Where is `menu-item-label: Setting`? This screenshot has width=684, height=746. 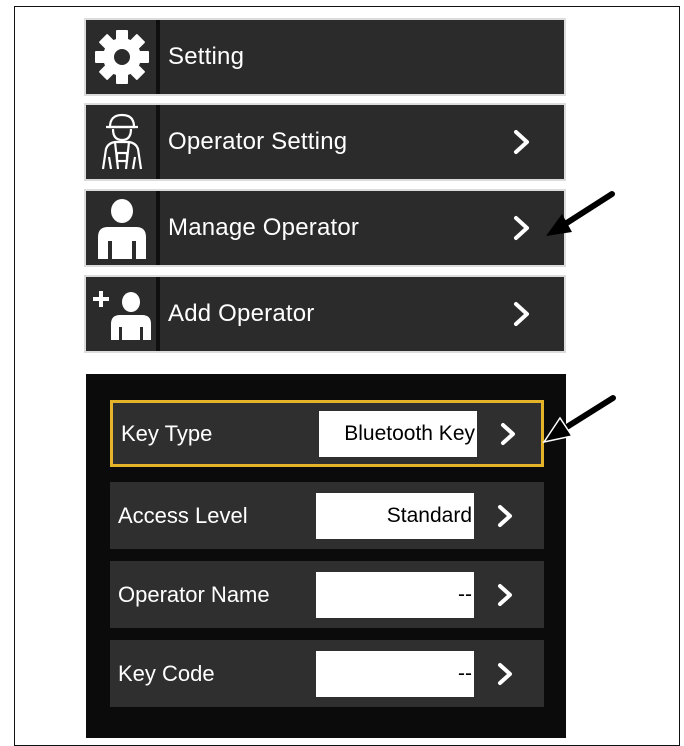 menu-item-label: Setting is located at coordinates (206, 56).